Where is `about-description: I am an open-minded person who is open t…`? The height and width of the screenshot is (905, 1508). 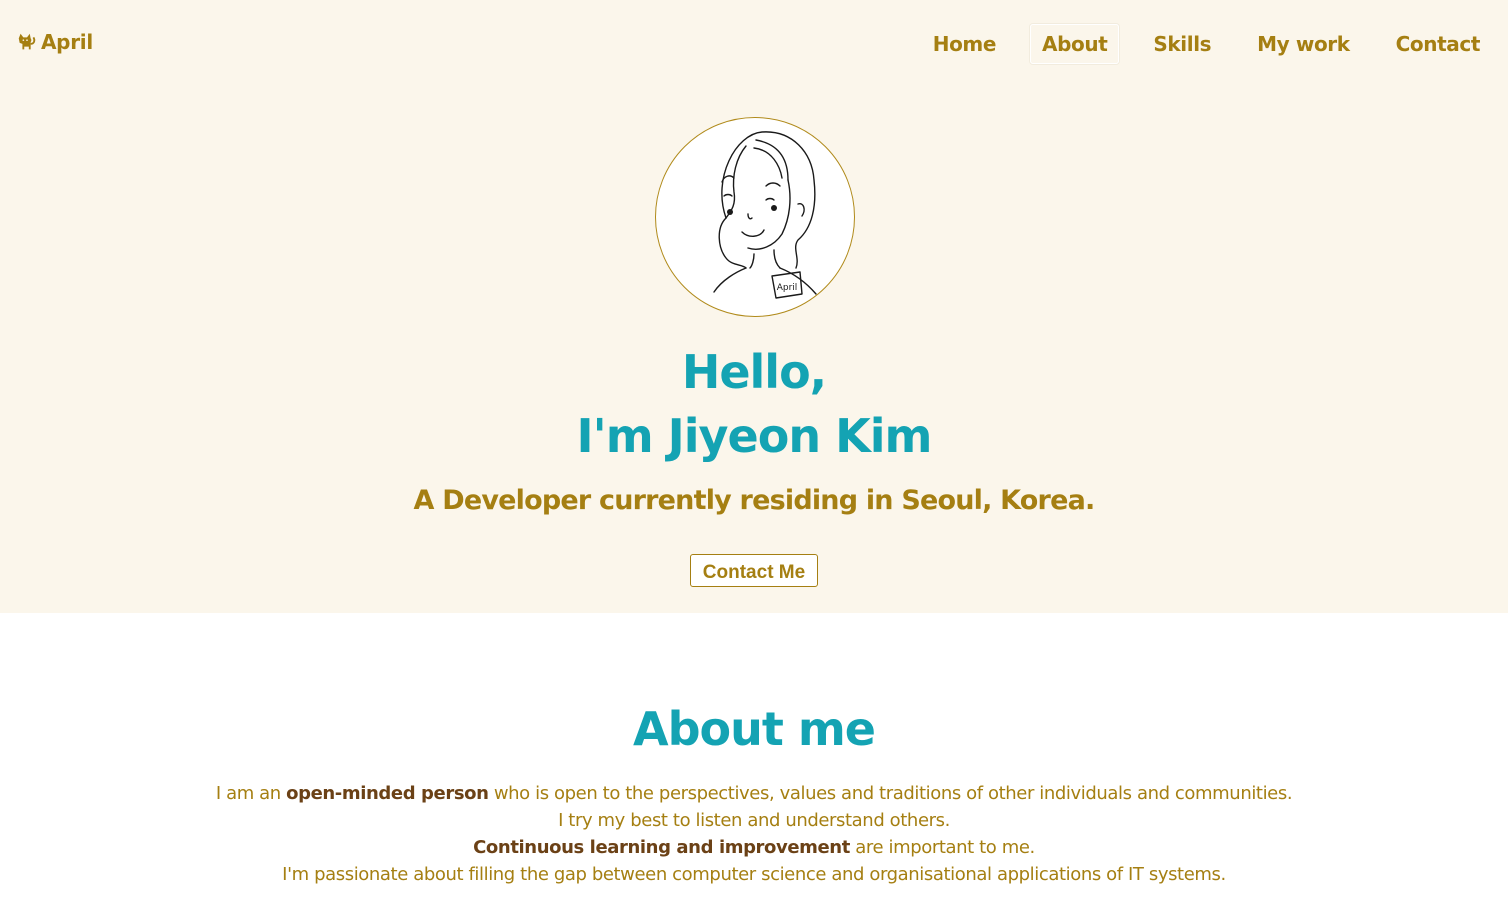
about-description: I am an open-minded person who is open t… is located at coordinates (754, 834).